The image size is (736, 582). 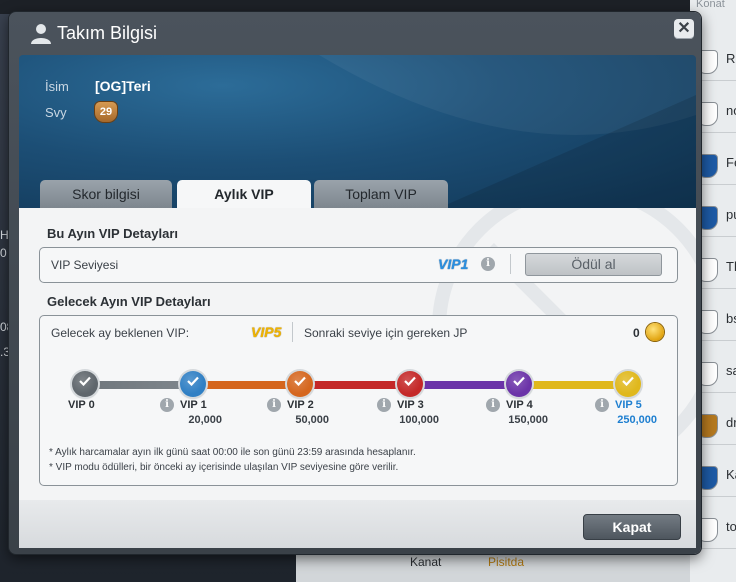 What do you see at coordinates (636, 333) in the screenshot?
I see `jp-needed-value: 0` at bounding box center [636, 333].